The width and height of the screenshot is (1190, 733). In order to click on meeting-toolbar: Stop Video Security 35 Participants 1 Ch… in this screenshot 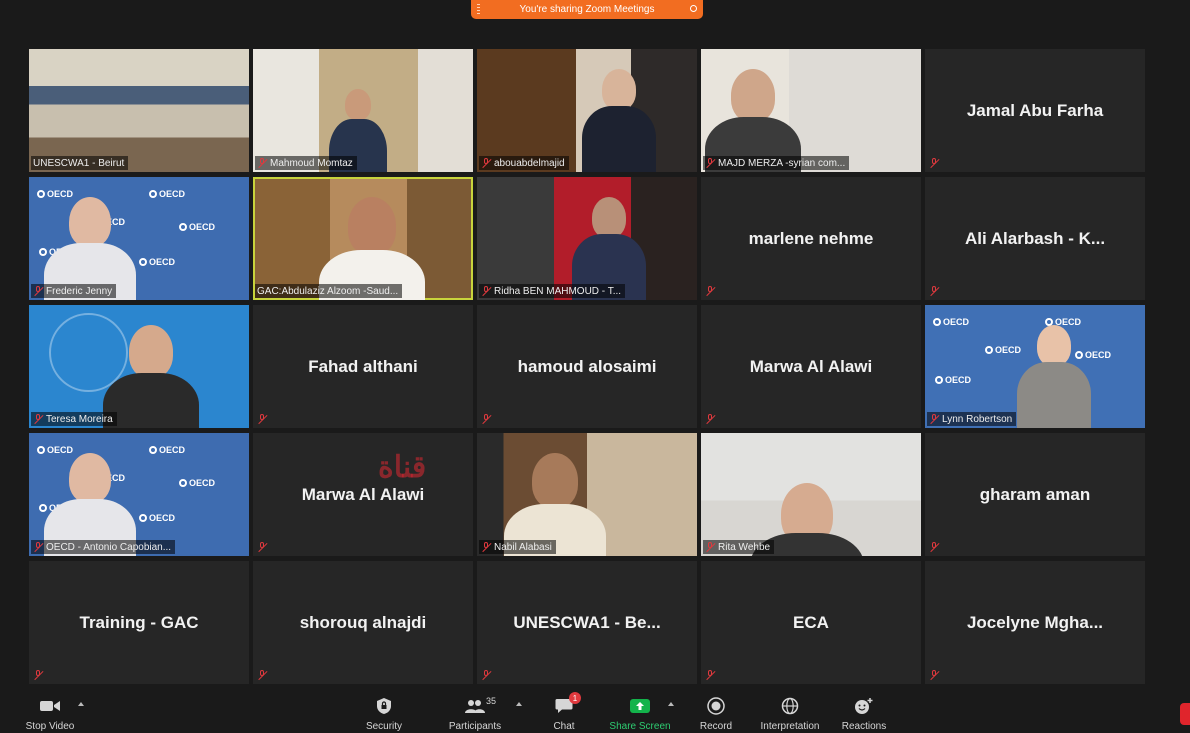, I will do `click(595, 712)`.